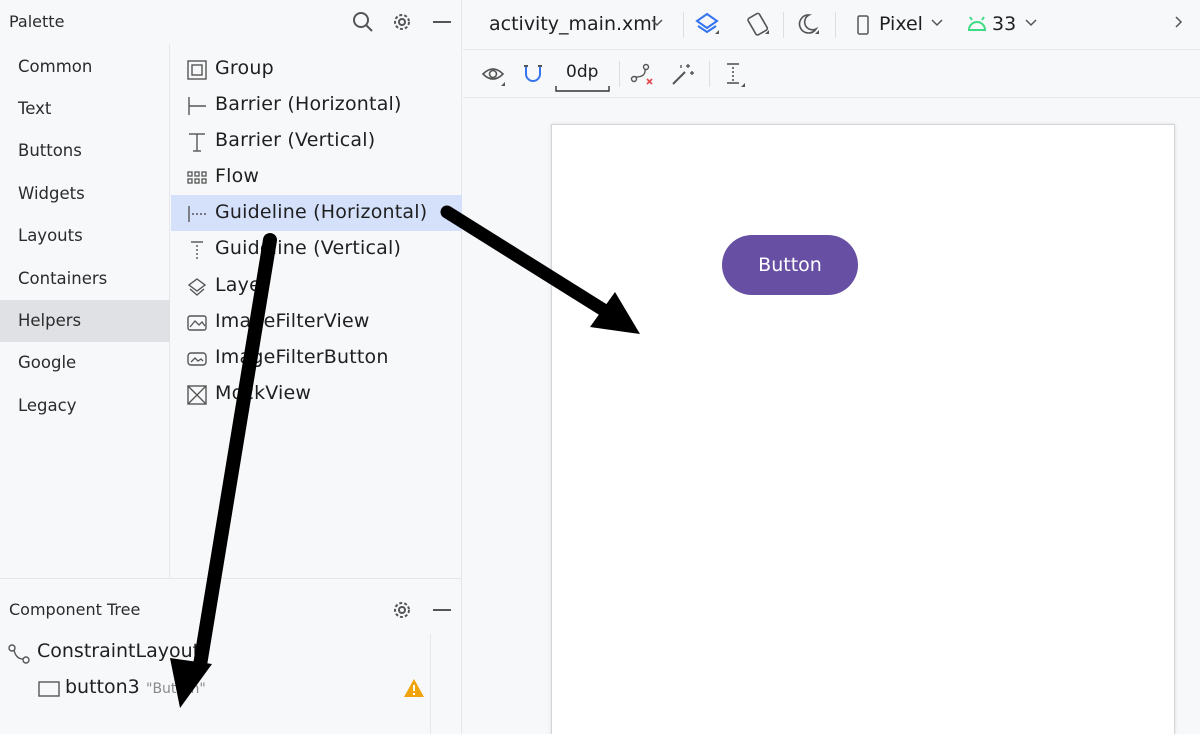 This screenshot has height=734, width=1200. I want to click on category-text: Text, so click(85, 109).